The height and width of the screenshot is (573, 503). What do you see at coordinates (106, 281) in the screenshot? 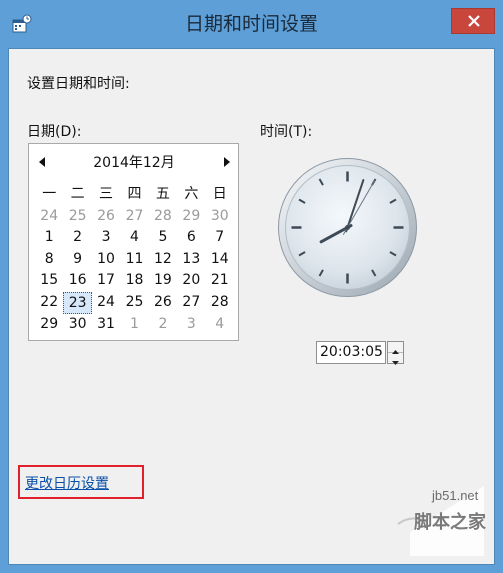
I see `calendar-day: 17` at bounding box center [106, 281].